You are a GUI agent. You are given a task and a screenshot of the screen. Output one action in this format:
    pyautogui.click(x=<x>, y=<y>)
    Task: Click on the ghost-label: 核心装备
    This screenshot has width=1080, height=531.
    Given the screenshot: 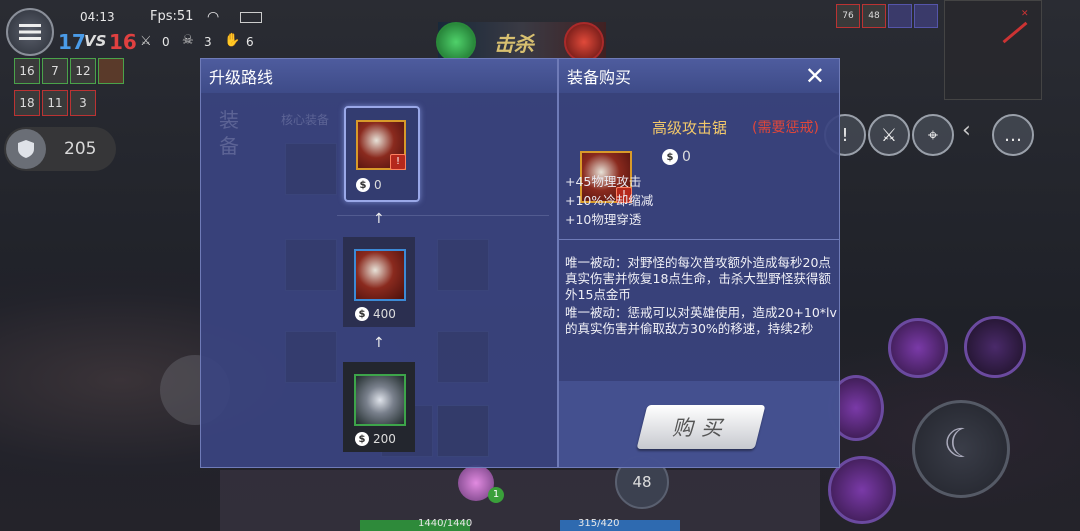 What is the action you would take?
    pyautogui.click(x=305, y=120)
    